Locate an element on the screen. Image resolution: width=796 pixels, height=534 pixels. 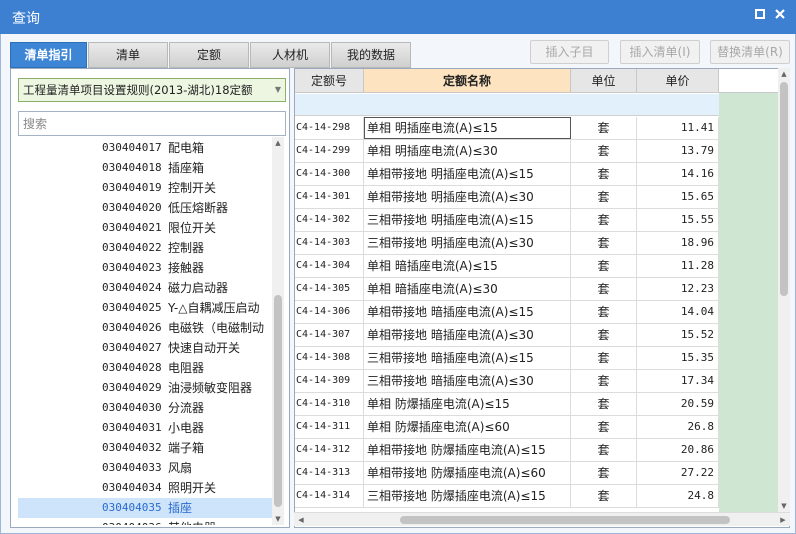
cell-code: C4-14-305 is located at coordinates (329, 289).